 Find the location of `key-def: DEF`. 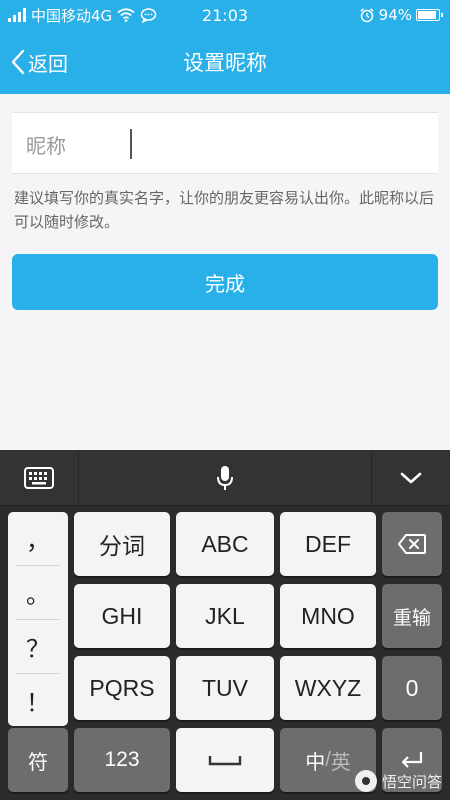

key-def: DEF is located at coordinates (328, 544).